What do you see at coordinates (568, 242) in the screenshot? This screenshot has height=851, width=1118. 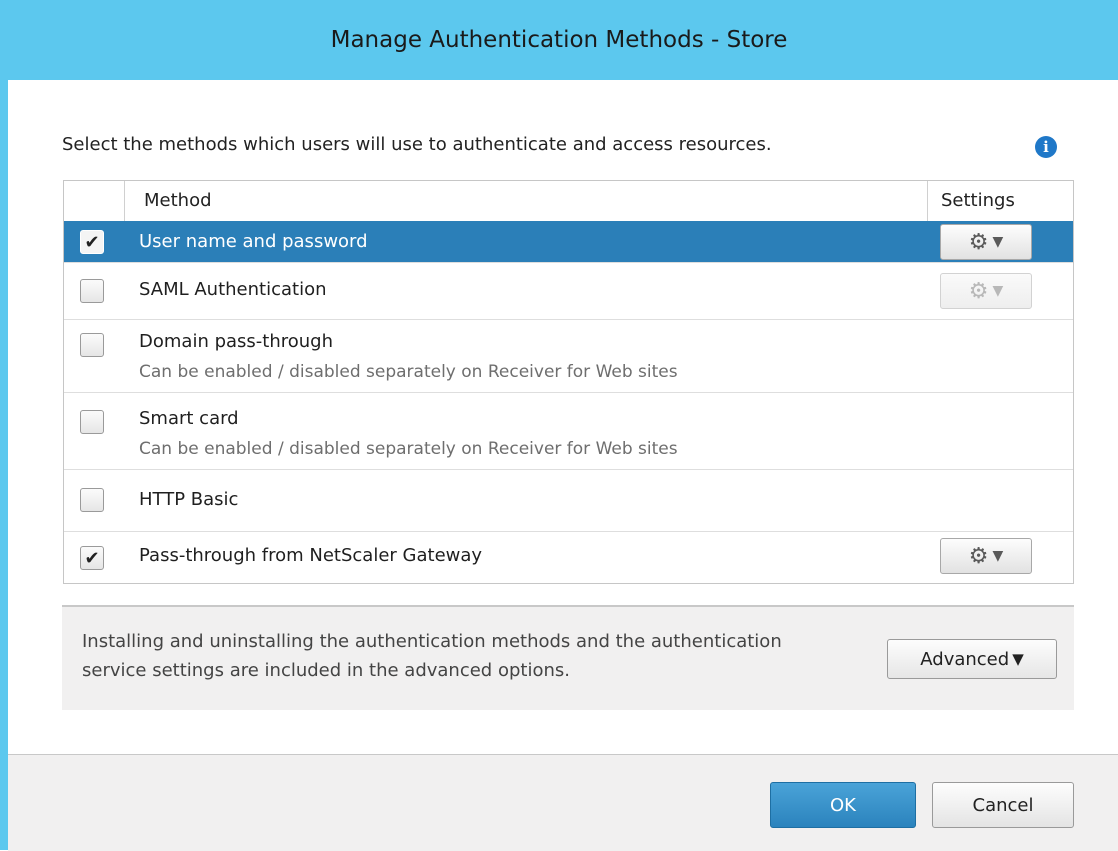 I see `table-row: ✔ User name and password ⚙ ▼` at bounding box center [568, 242].